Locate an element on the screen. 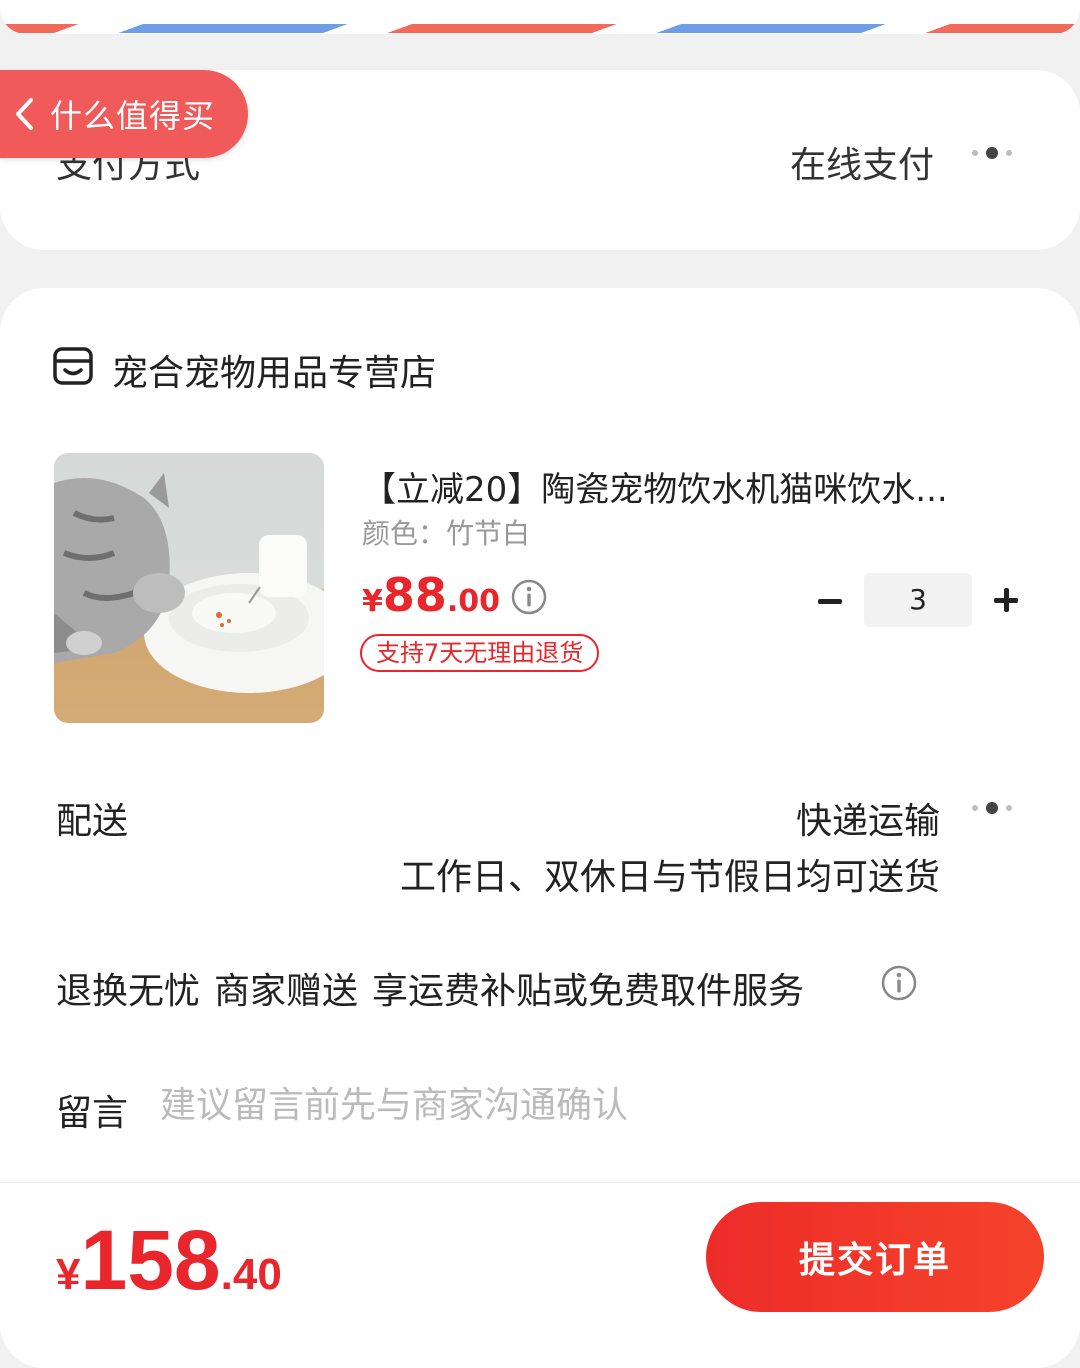  price-decimal: .00 is located at coordinates (473, 601).